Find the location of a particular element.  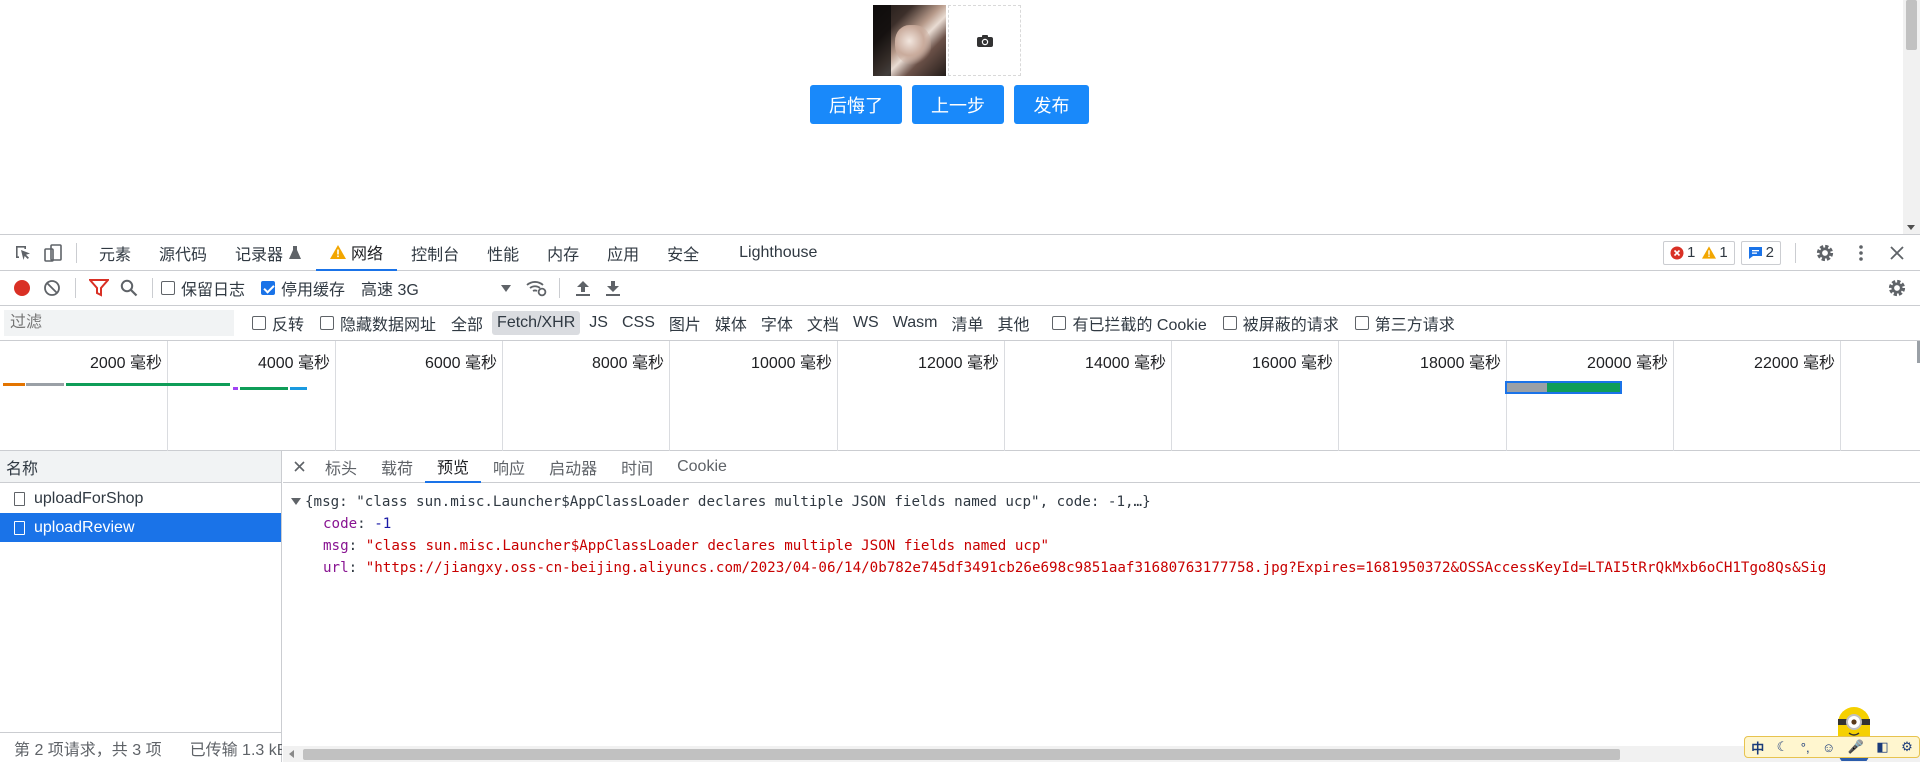

scroll-down-arrow-icon is located at coordinates (1911, 227).